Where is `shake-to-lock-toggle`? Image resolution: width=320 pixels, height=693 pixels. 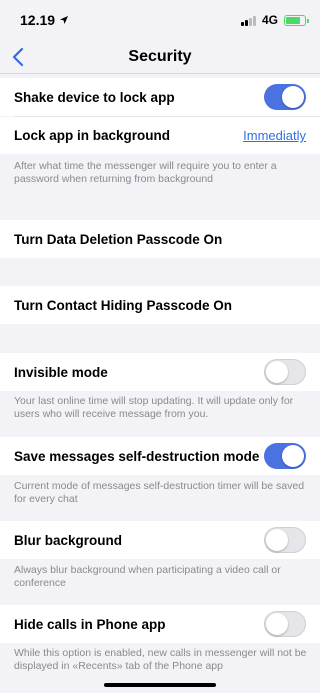
shake-to-lock-toggle is located at coordinates (285, 97).